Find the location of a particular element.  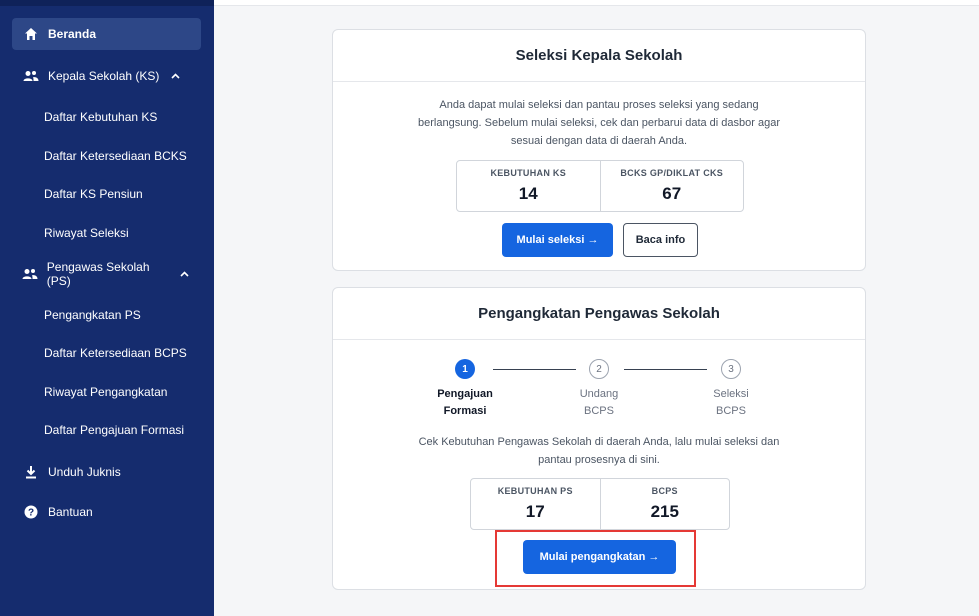

sidebar-item-daftar-kebutuhan-ks: Daftar Kebutuhan KS is located at coordinates (124, 117).